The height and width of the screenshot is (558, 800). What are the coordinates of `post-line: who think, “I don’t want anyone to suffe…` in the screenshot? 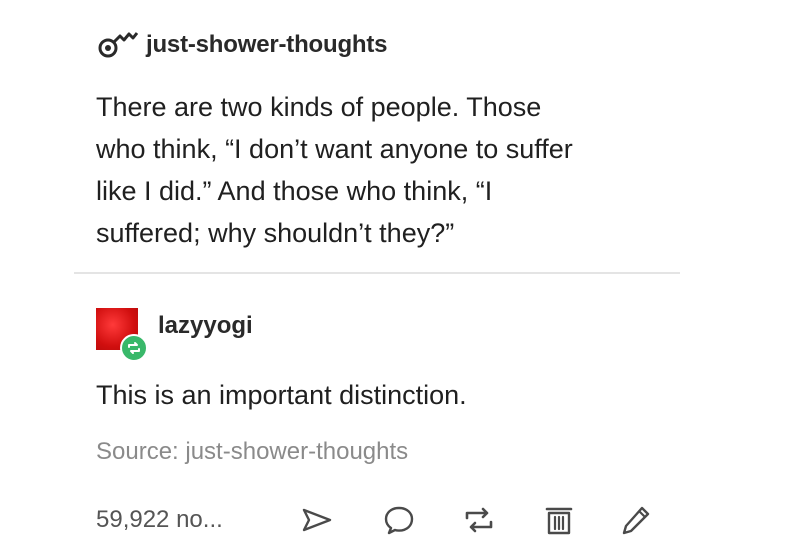 It's located at (334, 149).